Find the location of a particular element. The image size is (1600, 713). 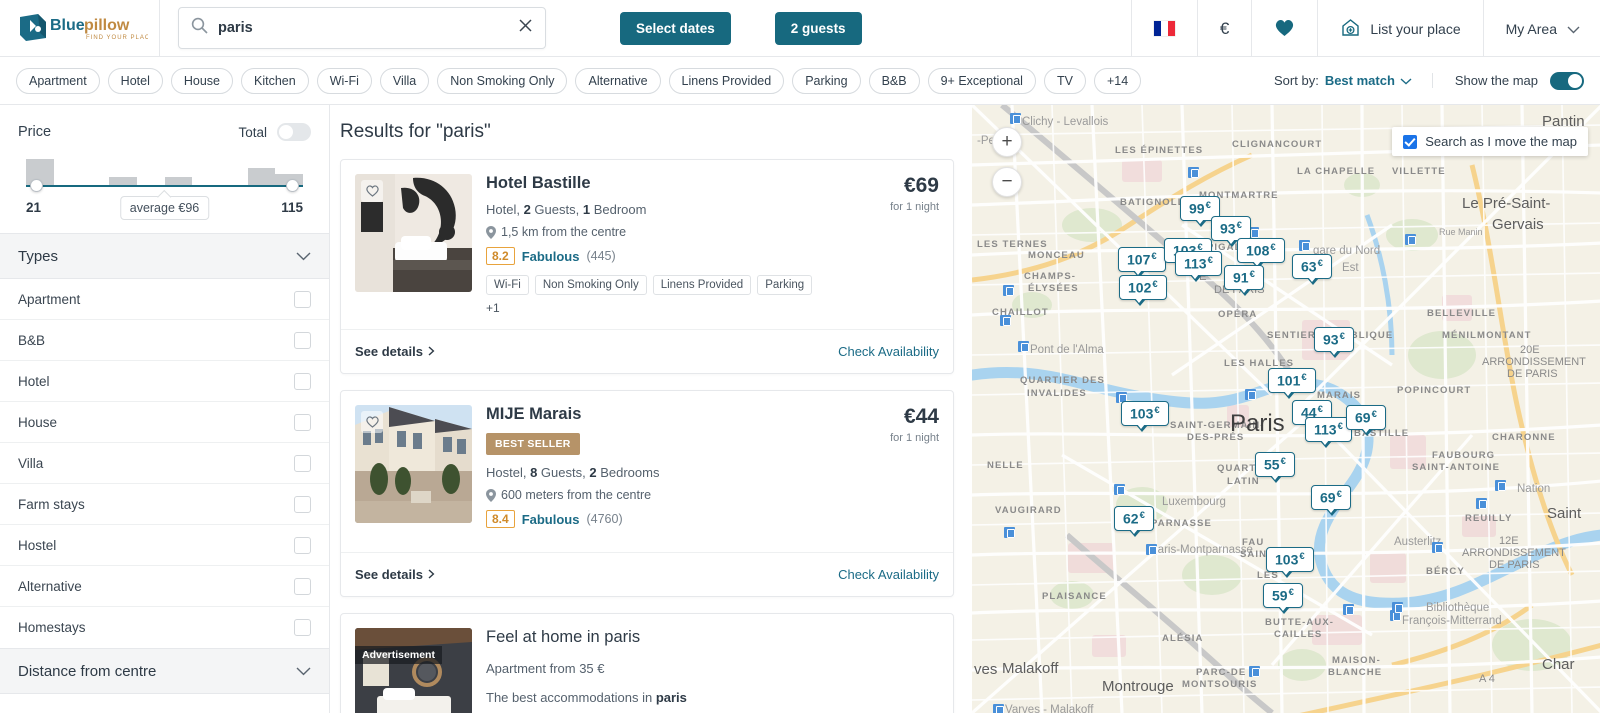

sort-by-value: Best match is located at coordinates (1368, 80).